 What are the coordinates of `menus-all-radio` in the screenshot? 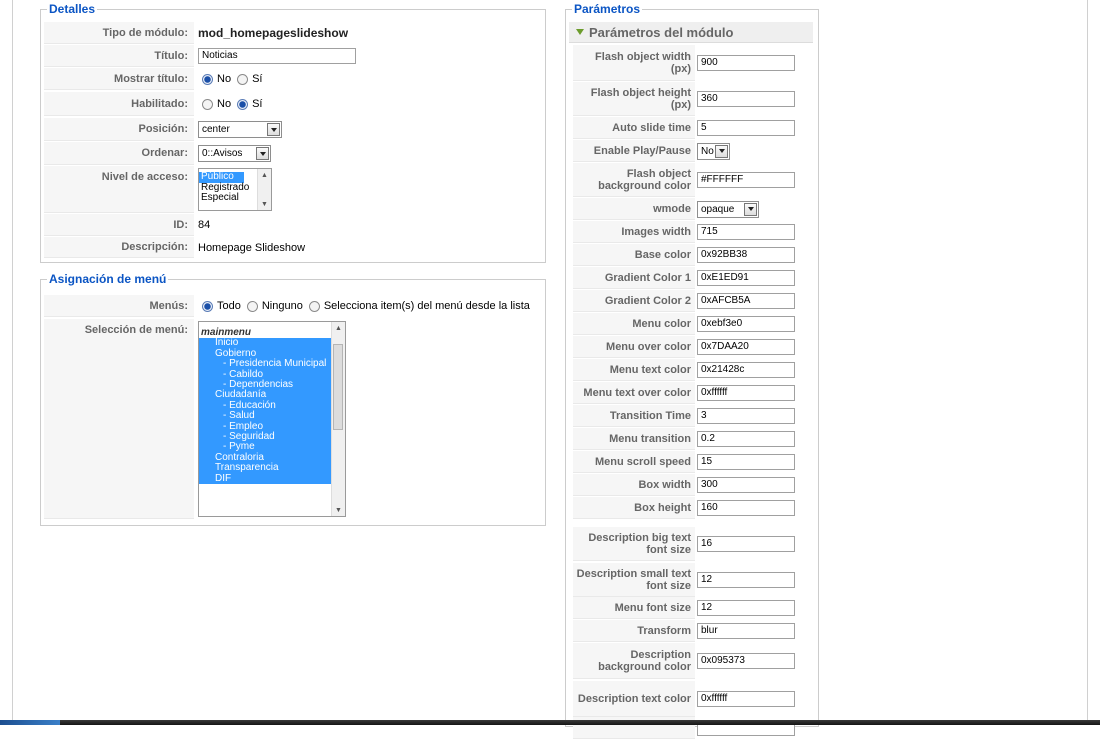 It's located at (207, 306).